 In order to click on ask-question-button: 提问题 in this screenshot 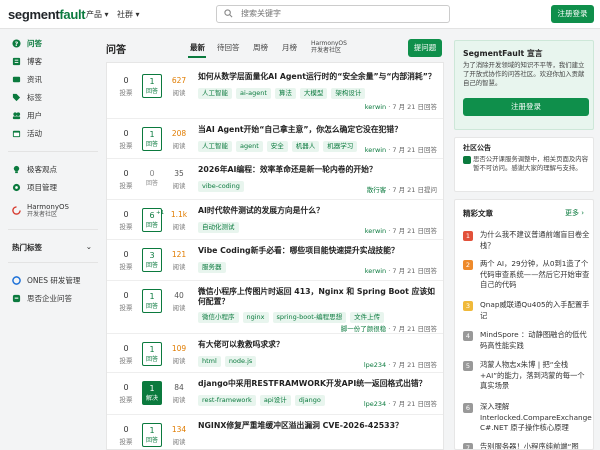, I will do `click(425, 48)`.